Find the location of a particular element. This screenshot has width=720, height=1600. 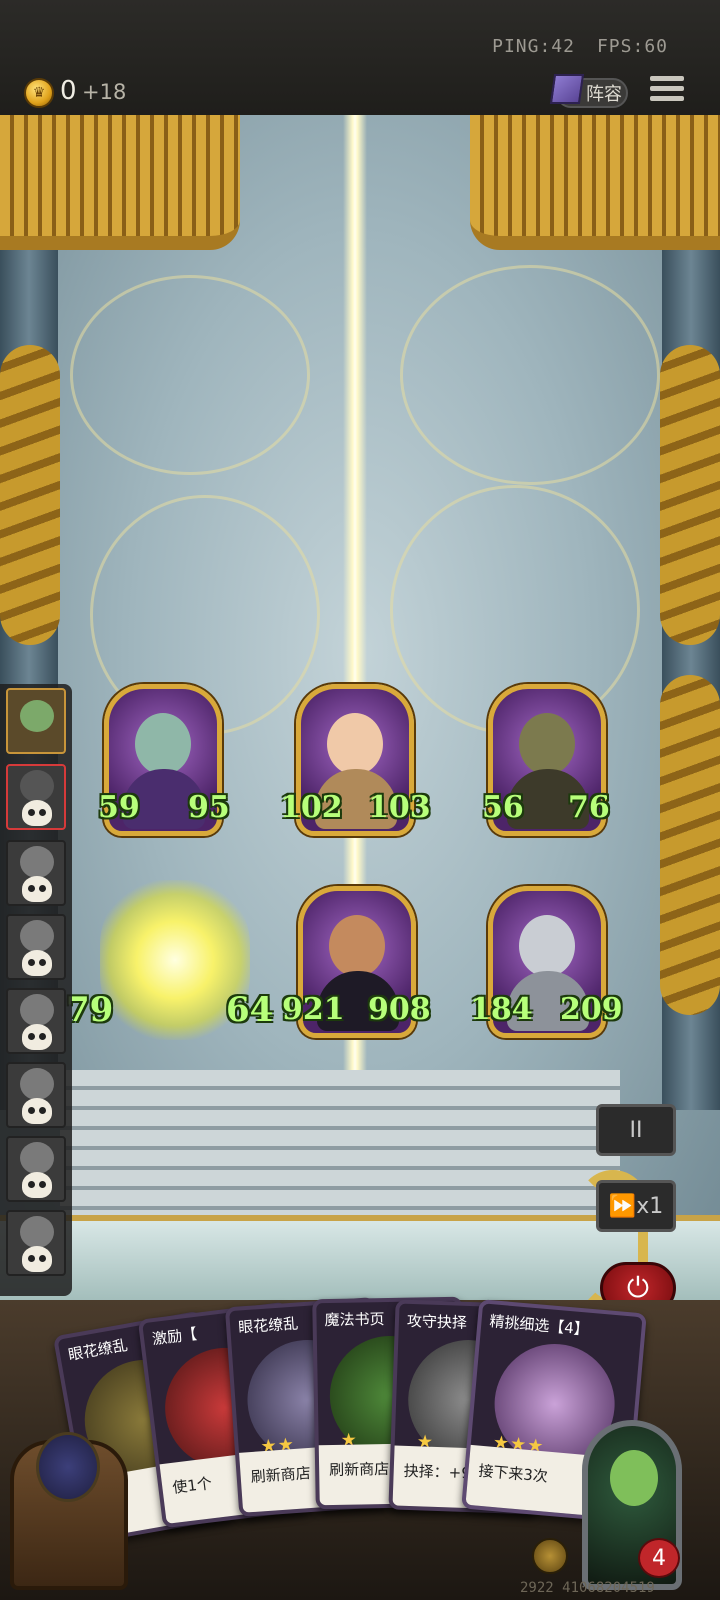

card-title: 精挑细选【4】 is located at coordinates (539, 1325).